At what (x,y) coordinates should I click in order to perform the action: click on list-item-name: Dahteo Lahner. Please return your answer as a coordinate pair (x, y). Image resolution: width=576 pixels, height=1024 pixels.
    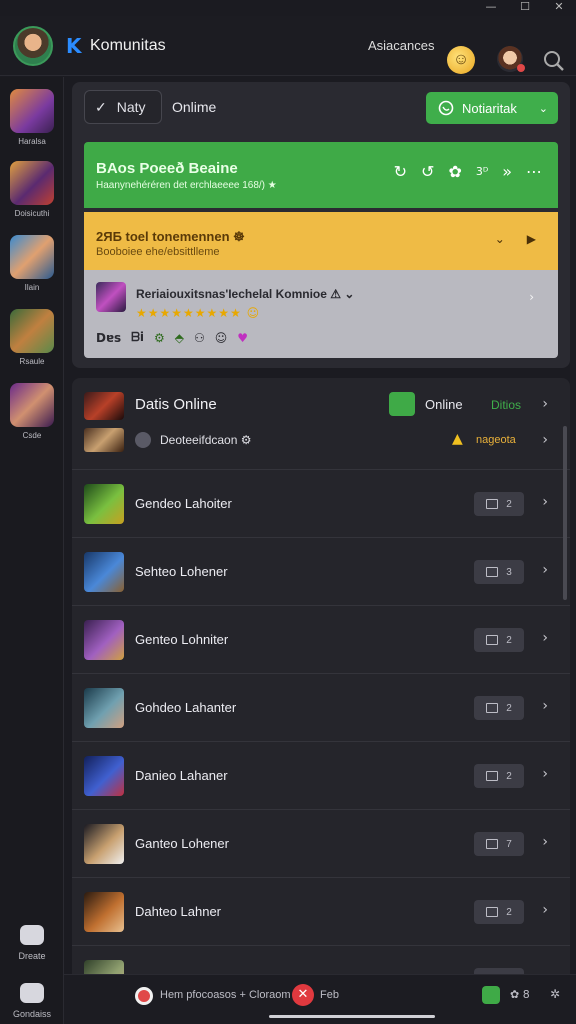
    Looking at the image, I should click on (178, 911).